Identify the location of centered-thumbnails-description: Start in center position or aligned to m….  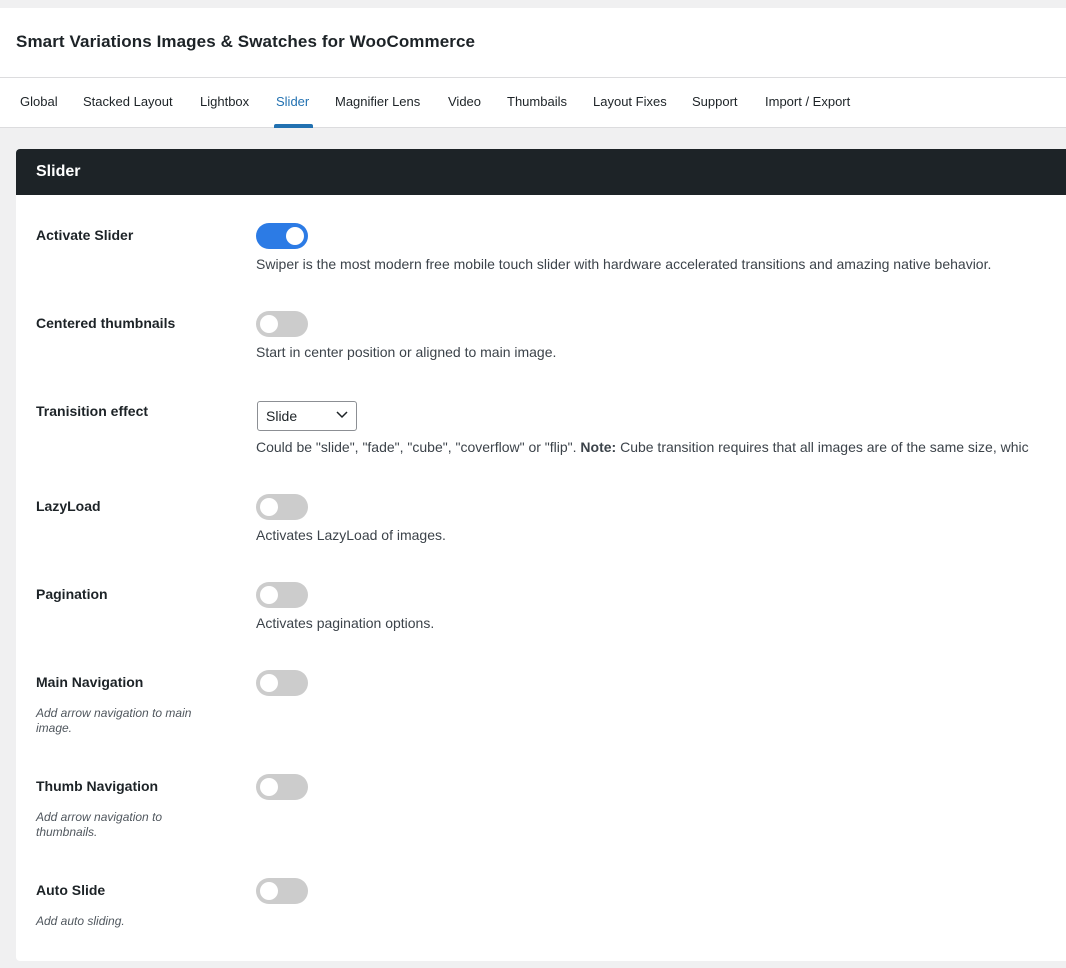
(406, 352).